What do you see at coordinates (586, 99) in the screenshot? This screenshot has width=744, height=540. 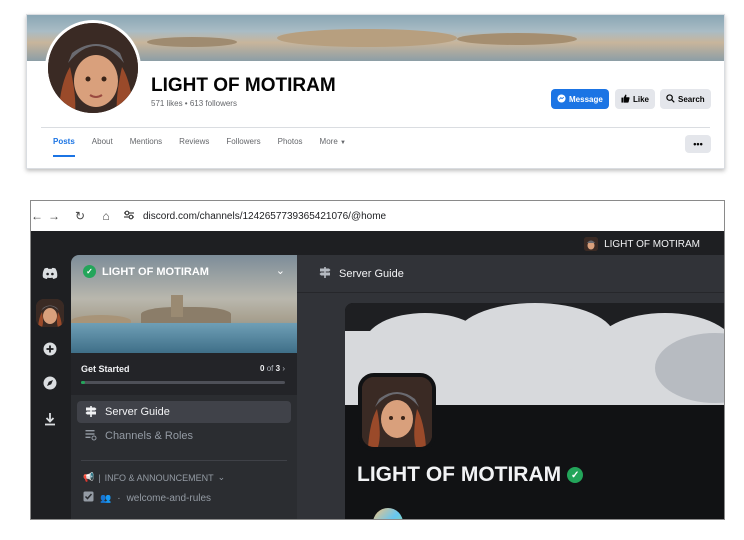 I see `message-button-label: Message` at bounding box center [586, 99].